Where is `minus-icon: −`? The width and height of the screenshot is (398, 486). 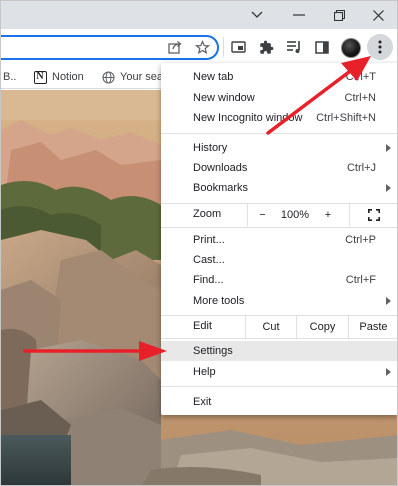
minus-icon: − is located at coordinates (262, 215).